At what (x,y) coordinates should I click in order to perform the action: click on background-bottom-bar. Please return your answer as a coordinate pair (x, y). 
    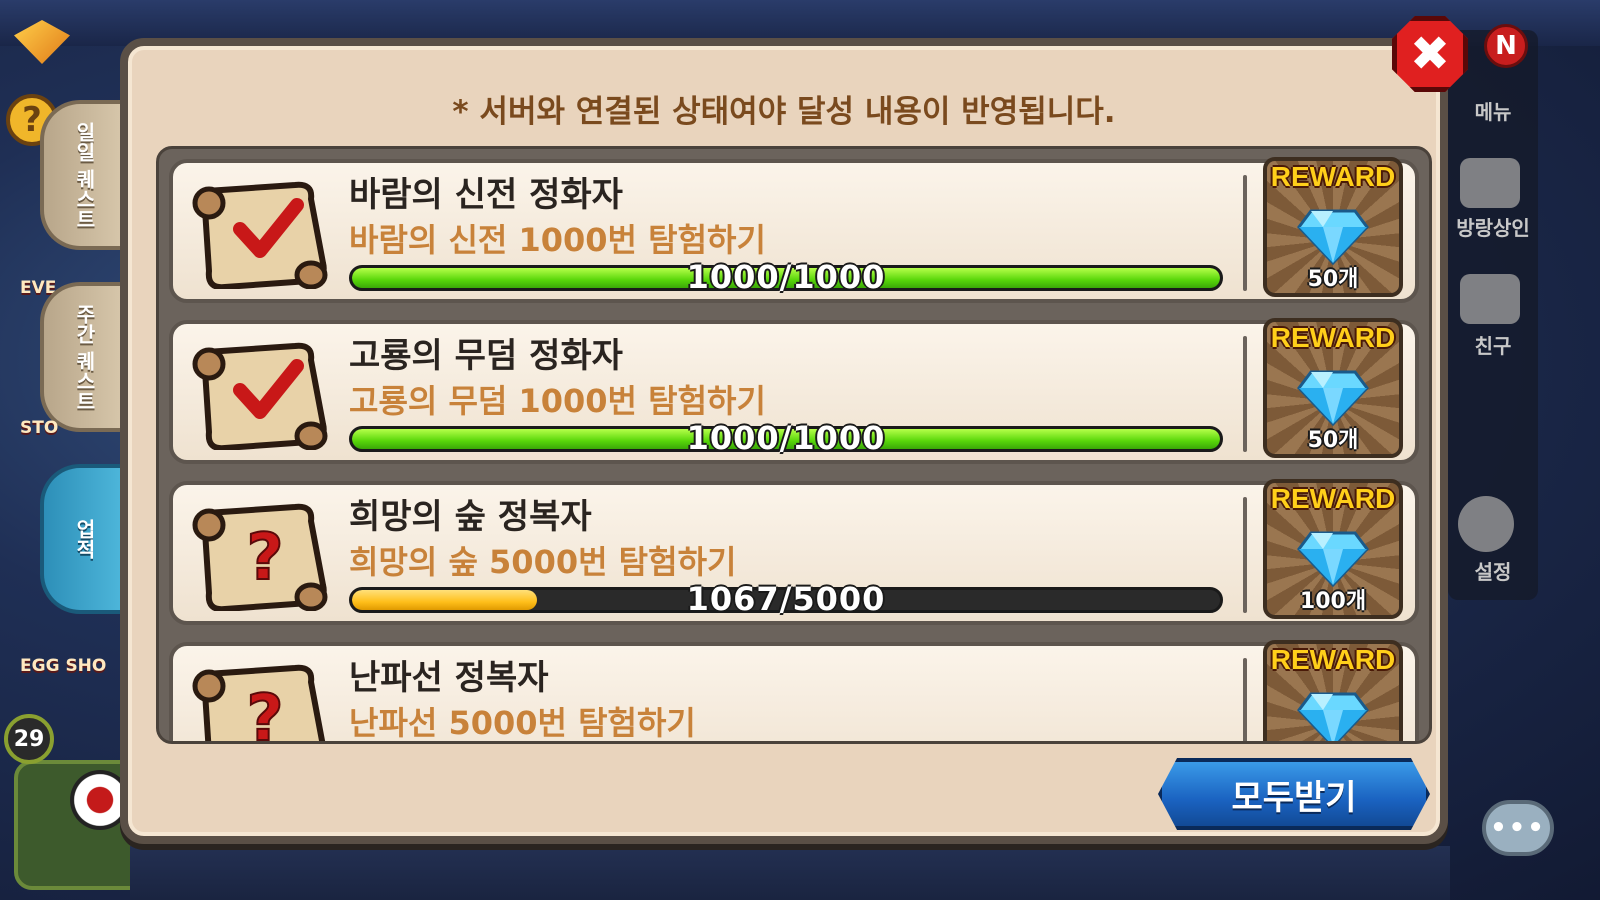
    Looking at the image, I should click on (790, 873).